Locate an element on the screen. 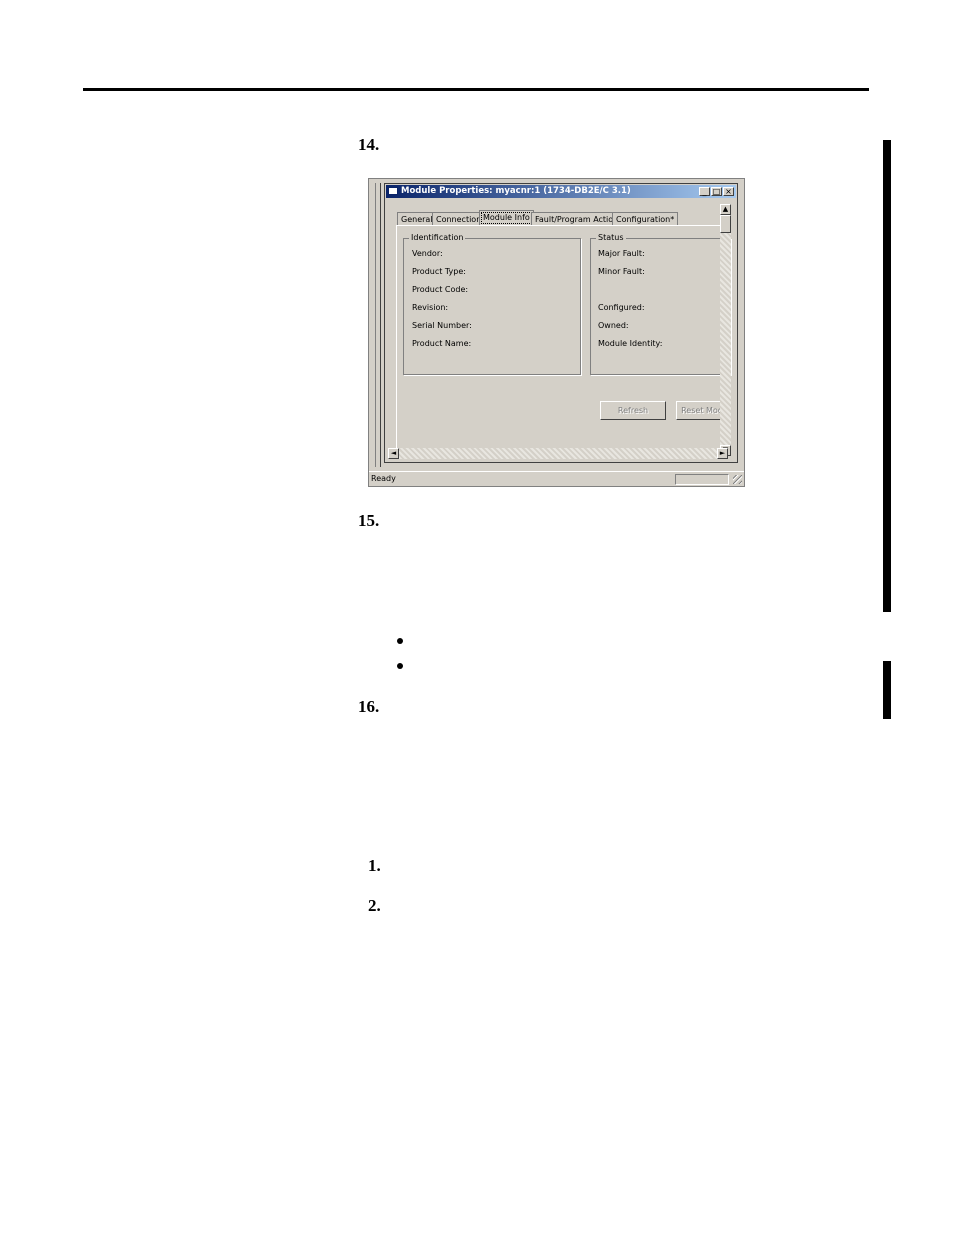 The image size is (954, 1235). tab-connection: Connection is located at coordinates (459, 219).